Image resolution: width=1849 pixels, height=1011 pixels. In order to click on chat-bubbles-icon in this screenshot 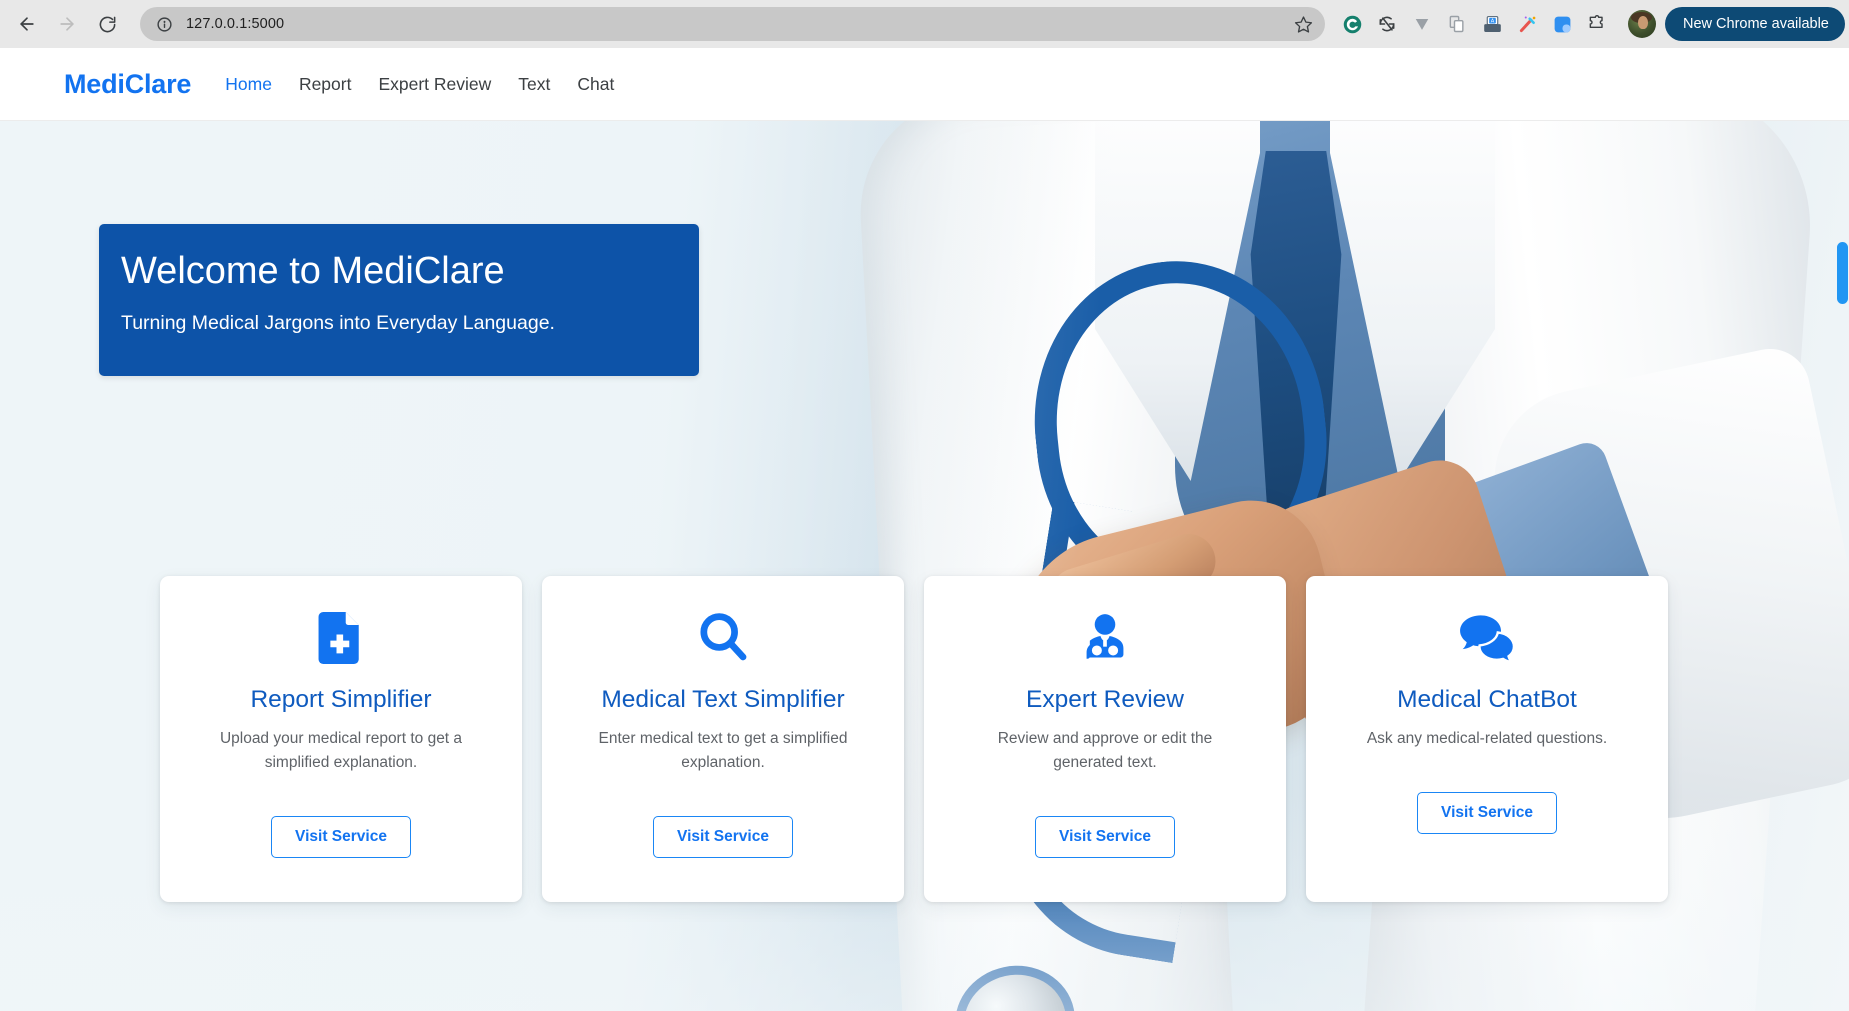, I will do `click(1487, 638)`.